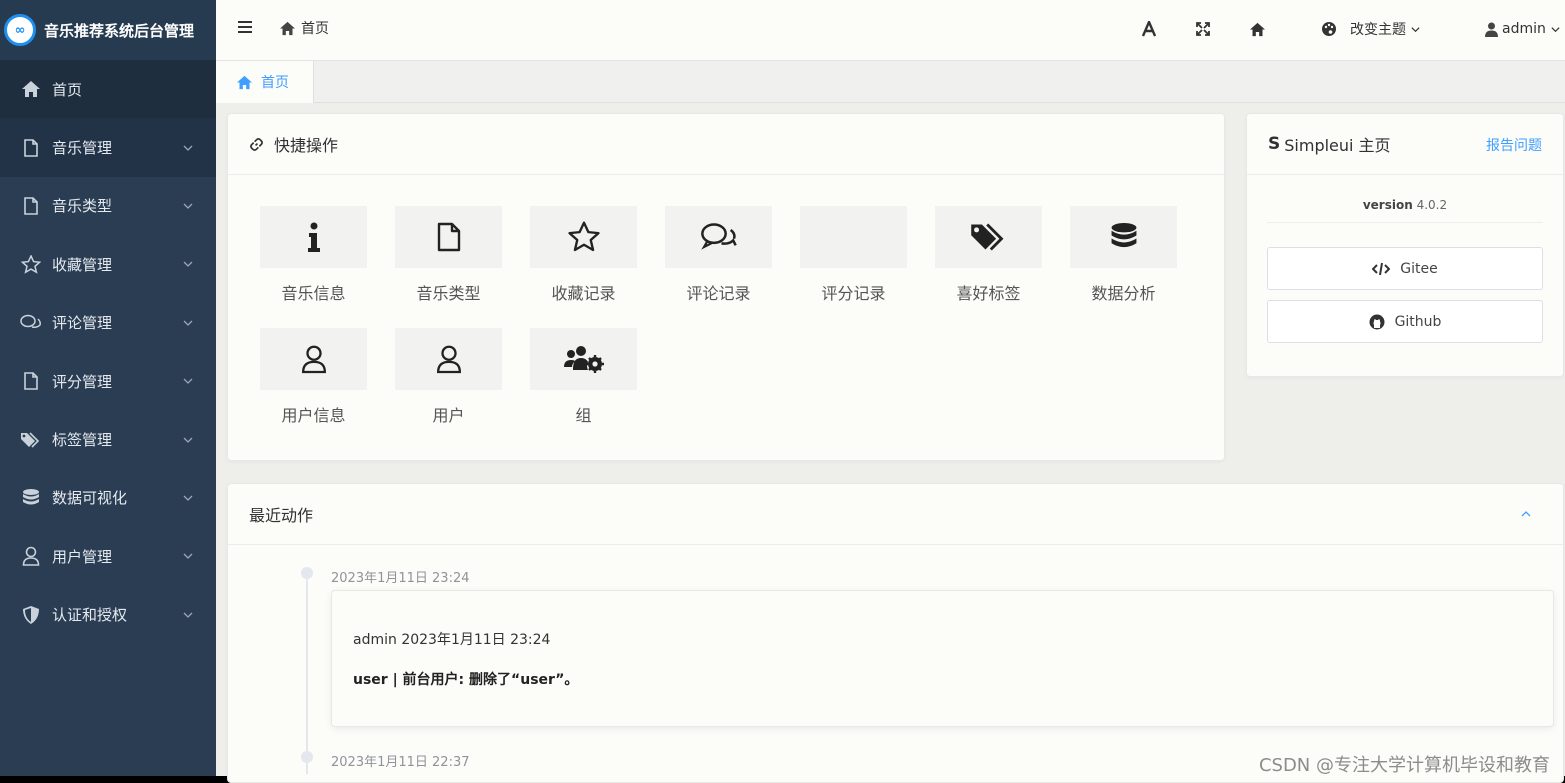 The image size is (1565, 783). What do you see at coordinates (400, 762) in the screenshot?
I see `timeline-timestamp: 2023年1月11日 22:37` at bounding box center [400, 762].